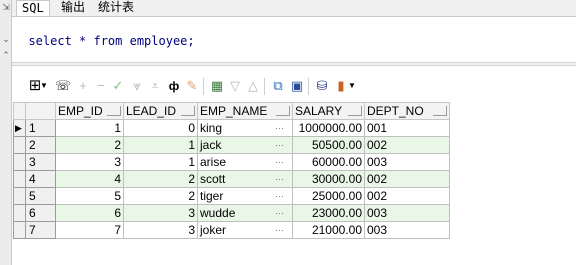  Describe the element at coordinates (89, 162) in the screenshot. I see `cell-emp-id: 3` at that location.